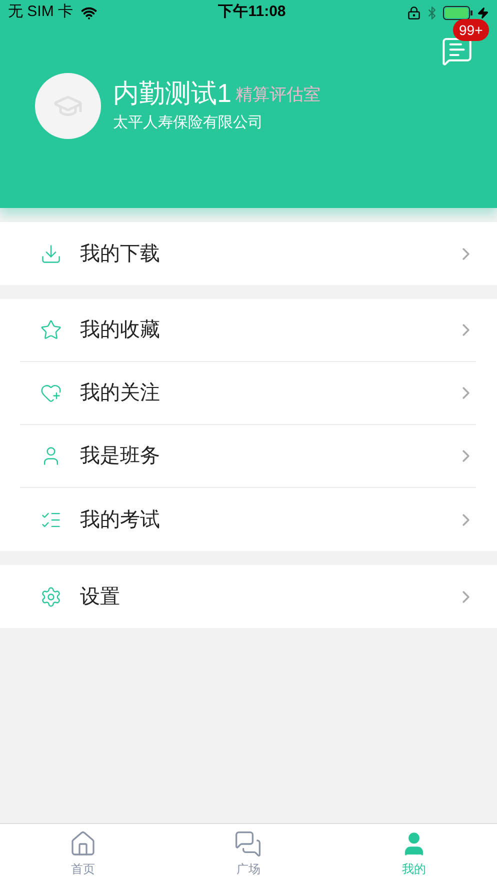 Image resolution: width=497 pixels, height=883 pixels. I want to click on menu-item: 我的关注, so click(248, 393).